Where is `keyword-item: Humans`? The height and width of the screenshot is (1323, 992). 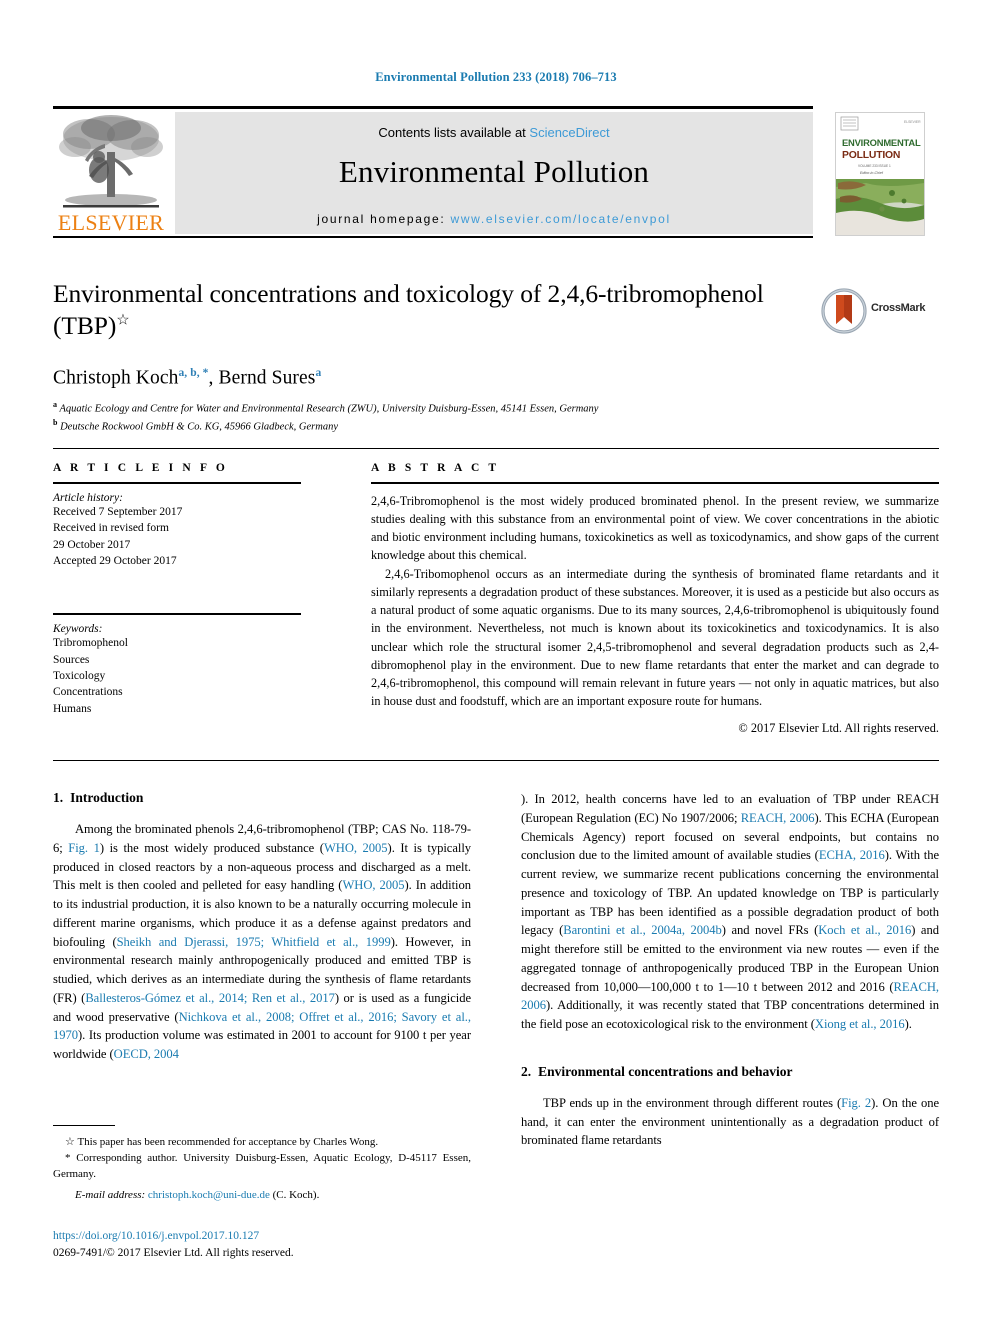
keyword-item: Humans is located at coordinates (72, 708).